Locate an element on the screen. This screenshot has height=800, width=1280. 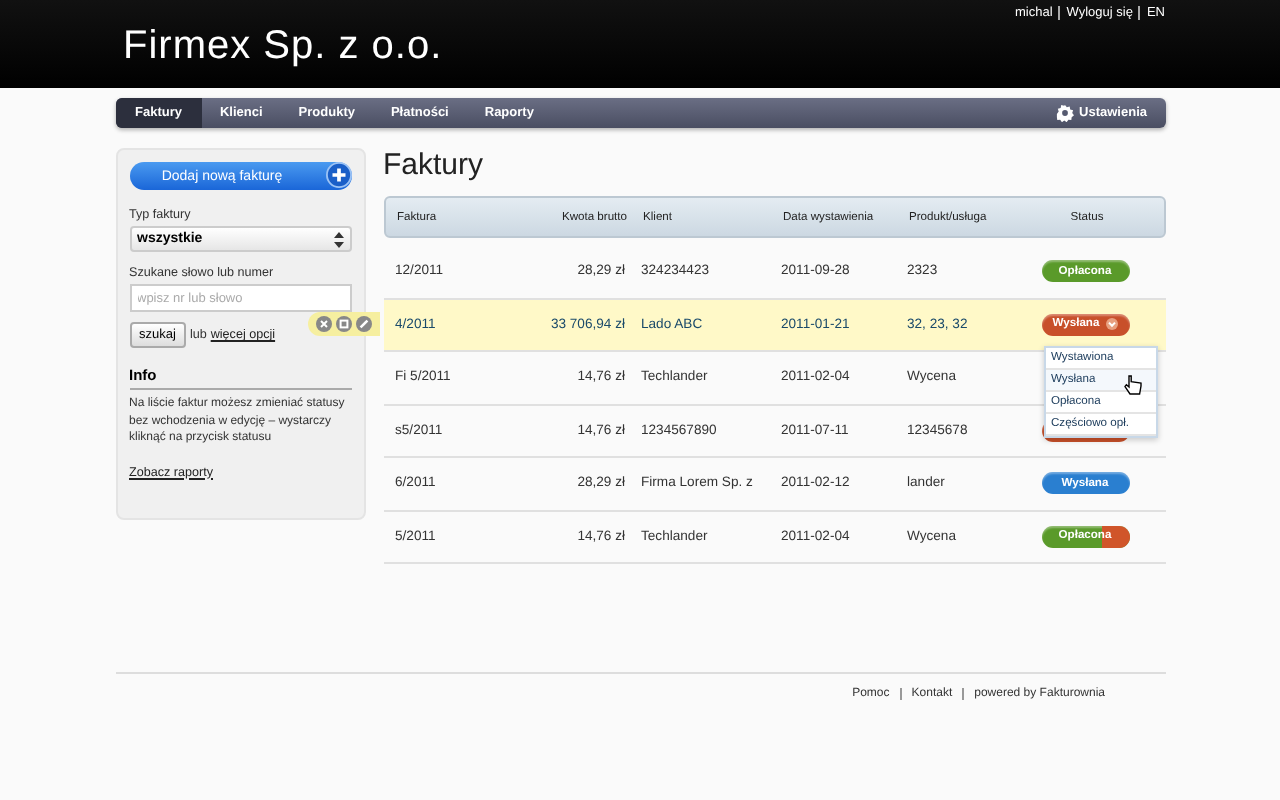
delete-icon is located at coordinates (323, 323).